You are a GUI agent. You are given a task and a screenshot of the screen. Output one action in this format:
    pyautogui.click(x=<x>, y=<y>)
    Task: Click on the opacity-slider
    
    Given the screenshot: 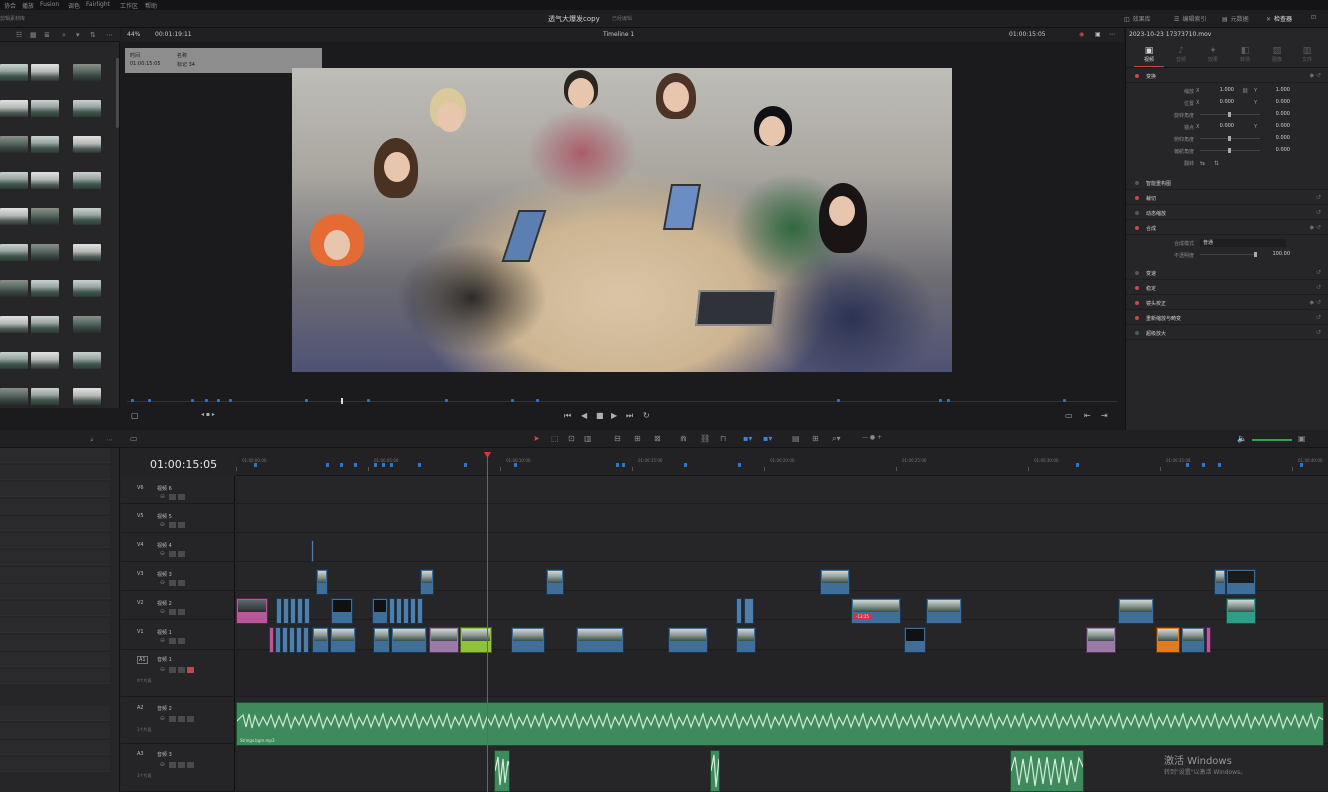 What is the action you would take?
    pyautogui.click(x=1228, y=254)
    